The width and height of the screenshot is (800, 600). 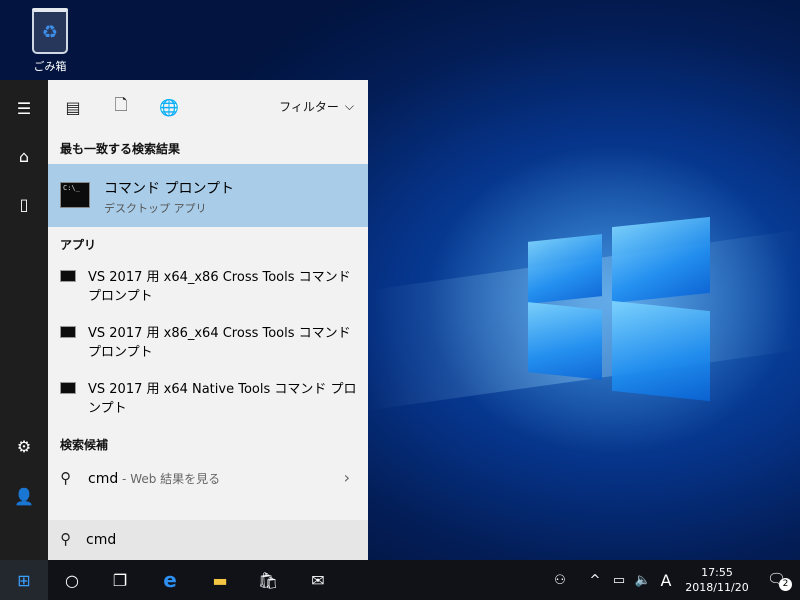 What do you see at coordinates (717, 580) in the screenshot?
I see `clock: 17:55 2018/11/20` at bounding box center [717, 580].